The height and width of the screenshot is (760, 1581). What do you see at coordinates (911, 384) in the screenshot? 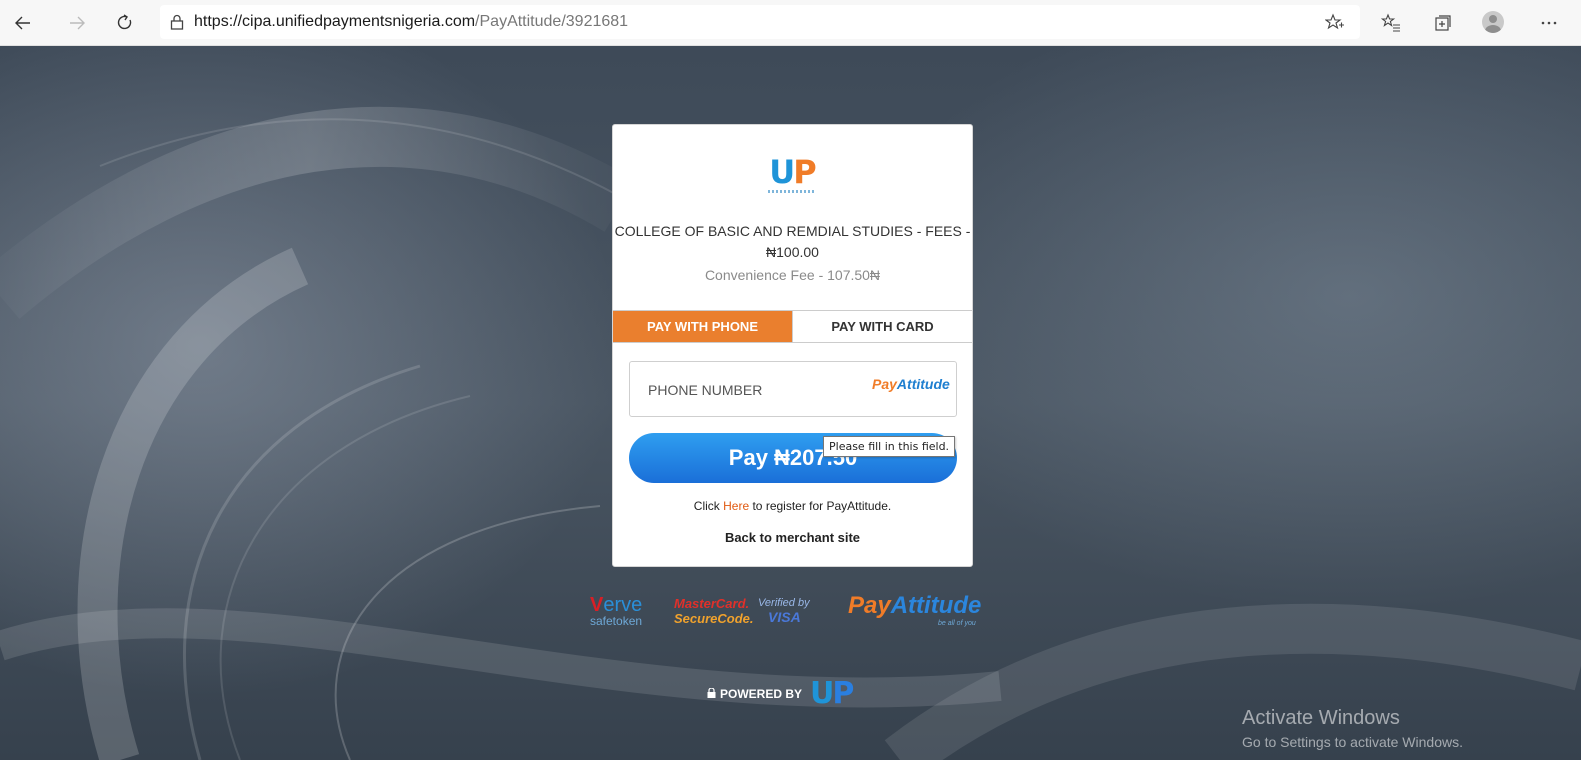
I see `payattitude-mini-logo: PayAttitude` at bounding box center [911, 384].